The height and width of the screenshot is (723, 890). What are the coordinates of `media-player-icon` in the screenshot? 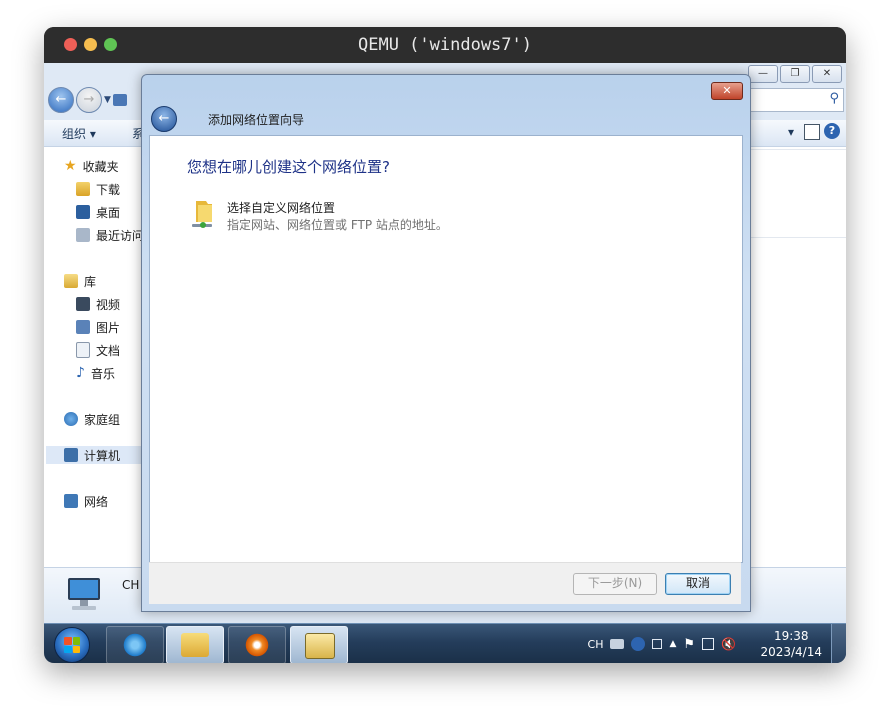 It's located at (257, 645).